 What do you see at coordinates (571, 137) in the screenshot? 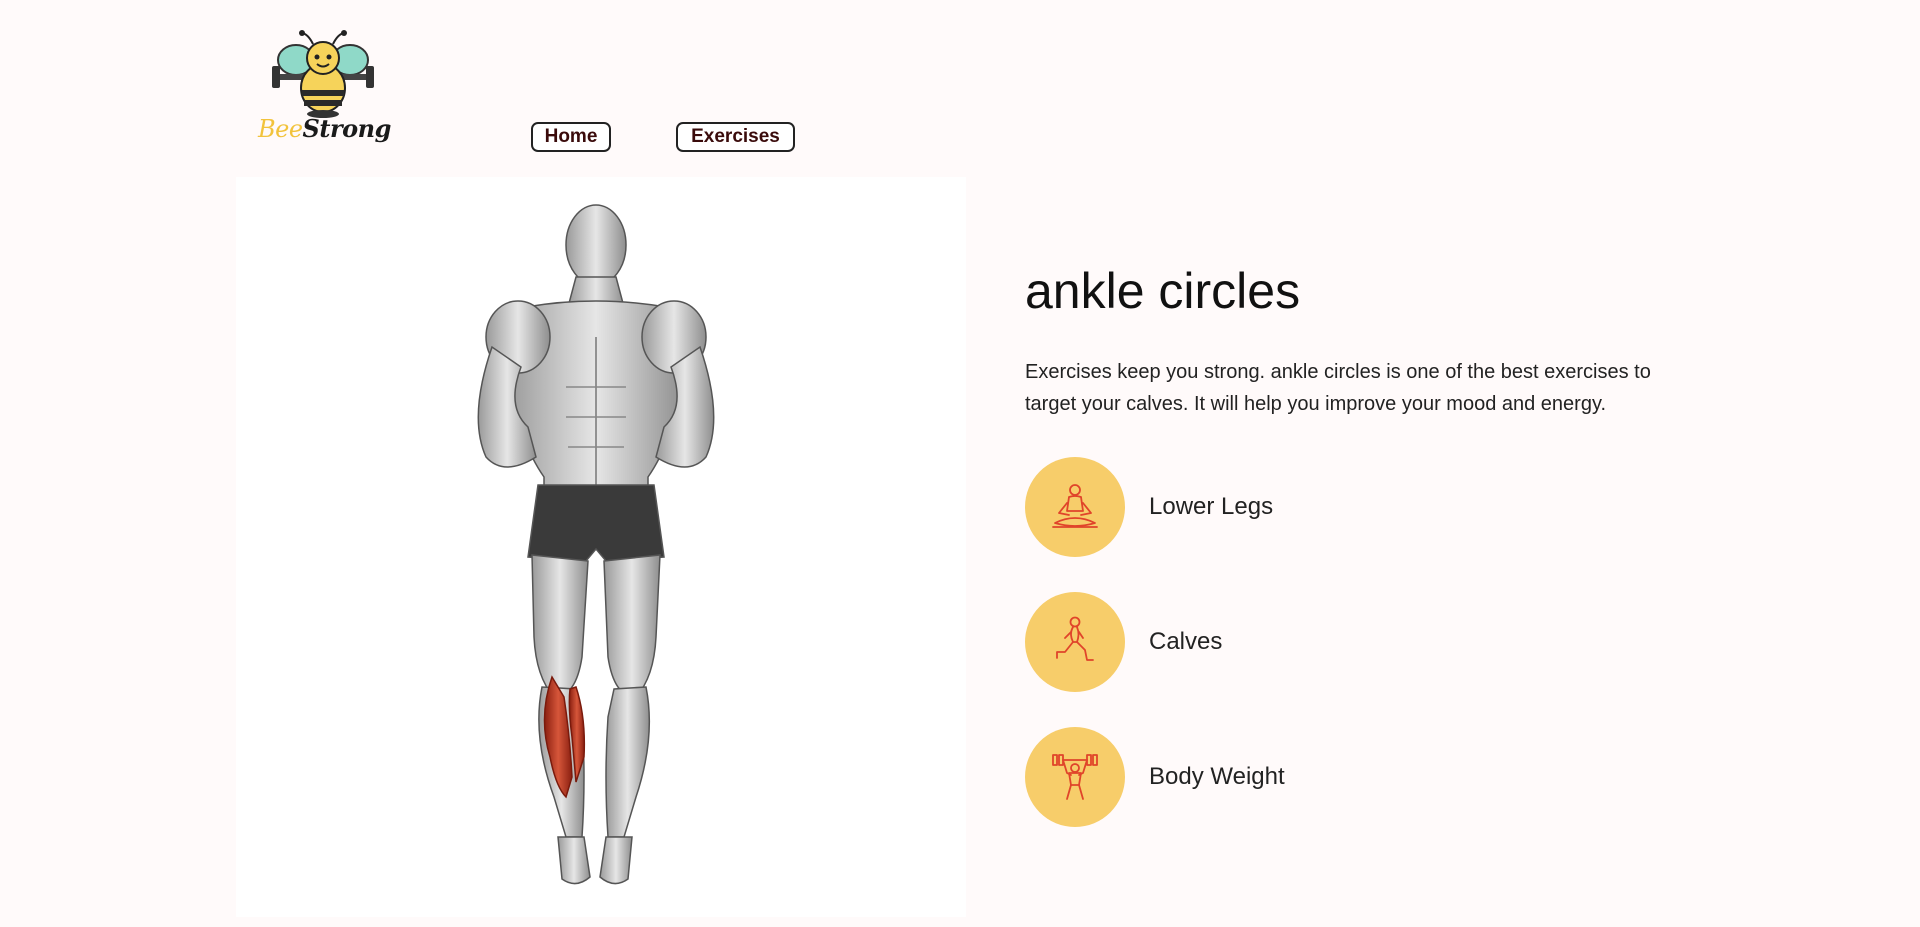
I see `nav-home-button: Home` at bounding box center [571, 137].